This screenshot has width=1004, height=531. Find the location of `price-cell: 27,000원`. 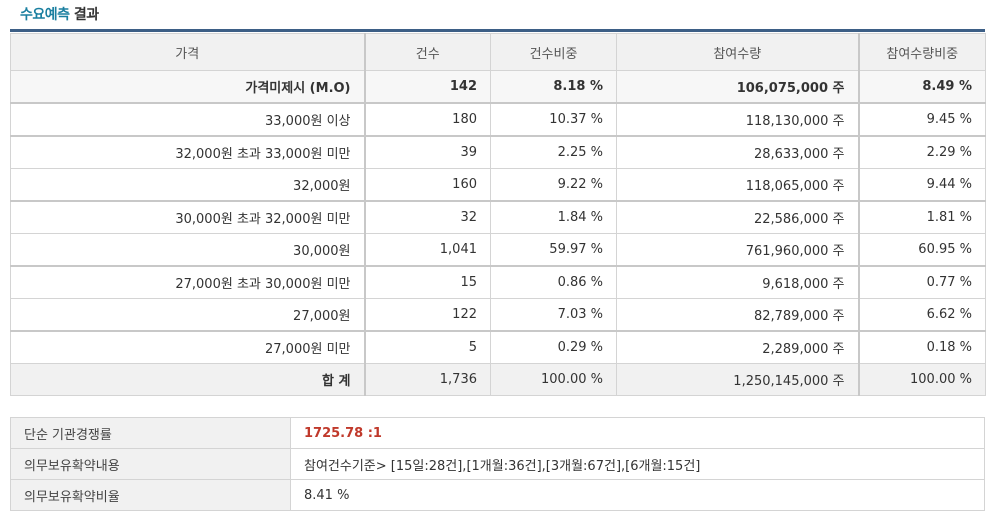

price-cell: 27,000원 is located at coordinates (188, 315).